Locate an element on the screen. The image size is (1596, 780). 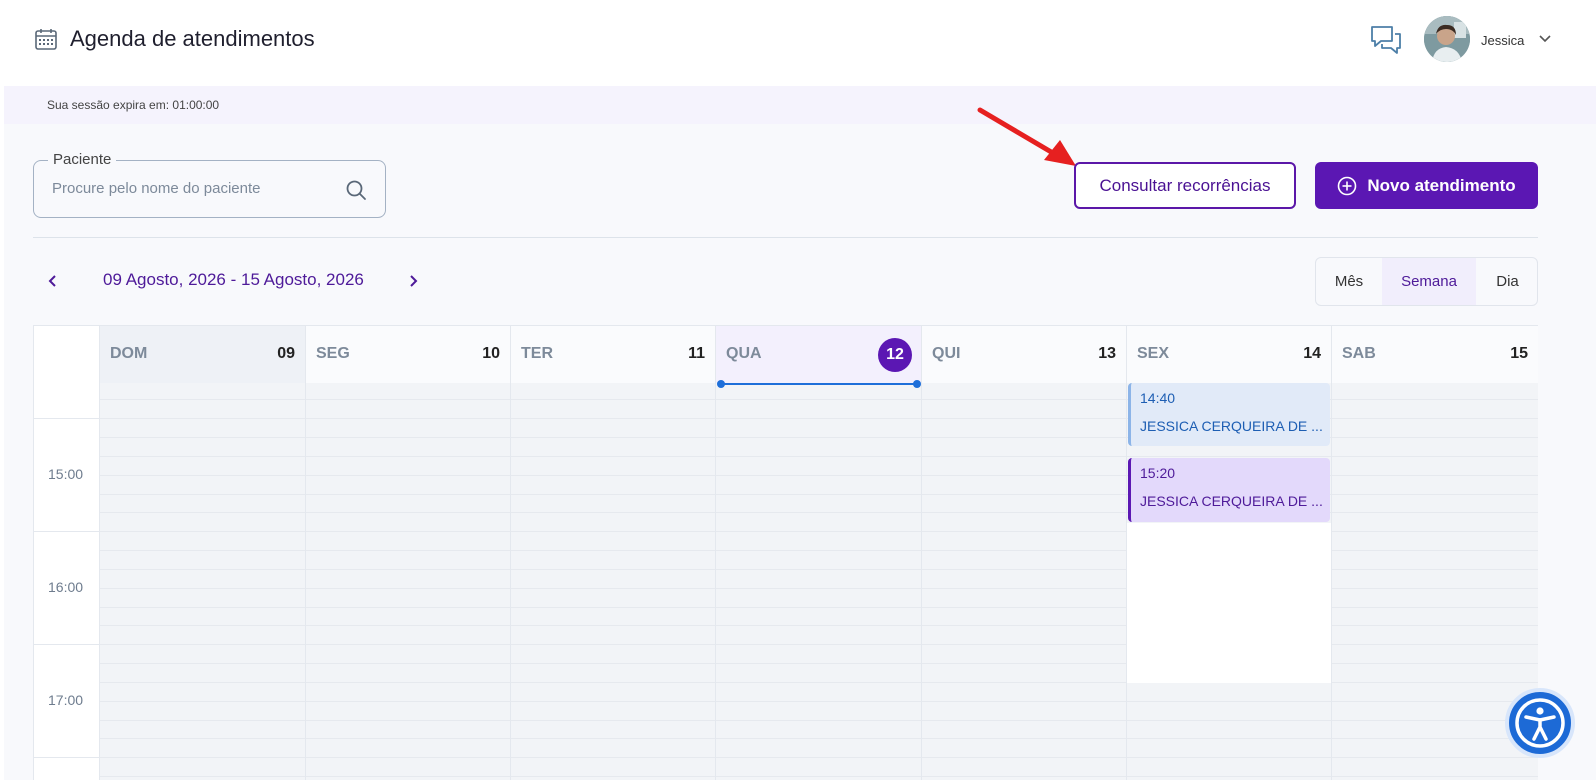
header-gutter is located at coordinates (67, 354).